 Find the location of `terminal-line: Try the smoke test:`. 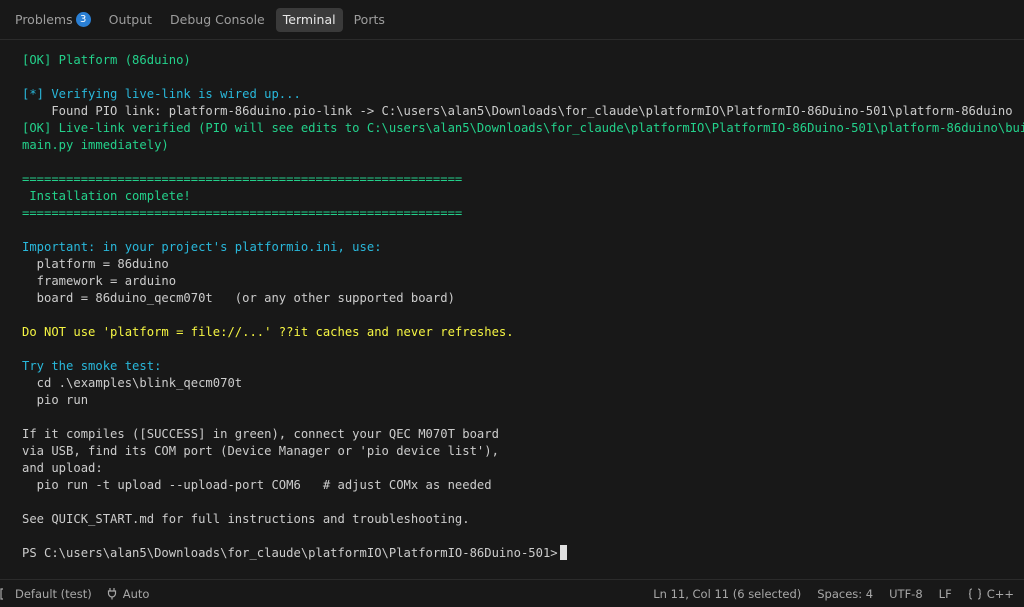

terminal-line: Try the smoke test: is located at coordinates (92, 366).